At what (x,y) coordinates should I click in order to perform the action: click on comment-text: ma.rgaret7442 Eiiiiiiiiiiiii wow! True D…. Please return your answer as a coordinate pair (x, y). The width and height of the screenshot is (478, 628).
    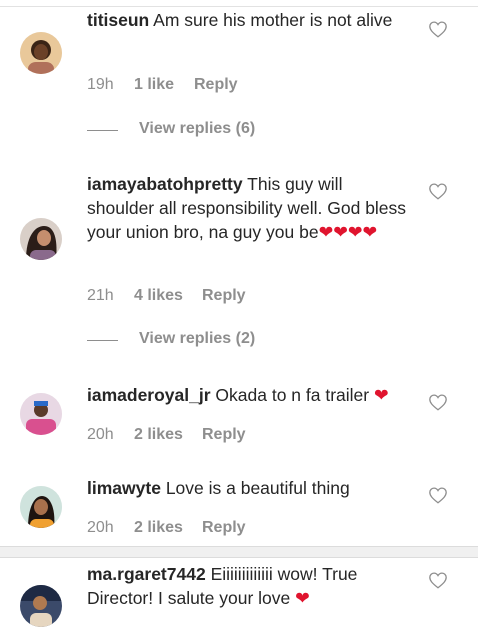
    Looking at the image, I should click on (248, 586).